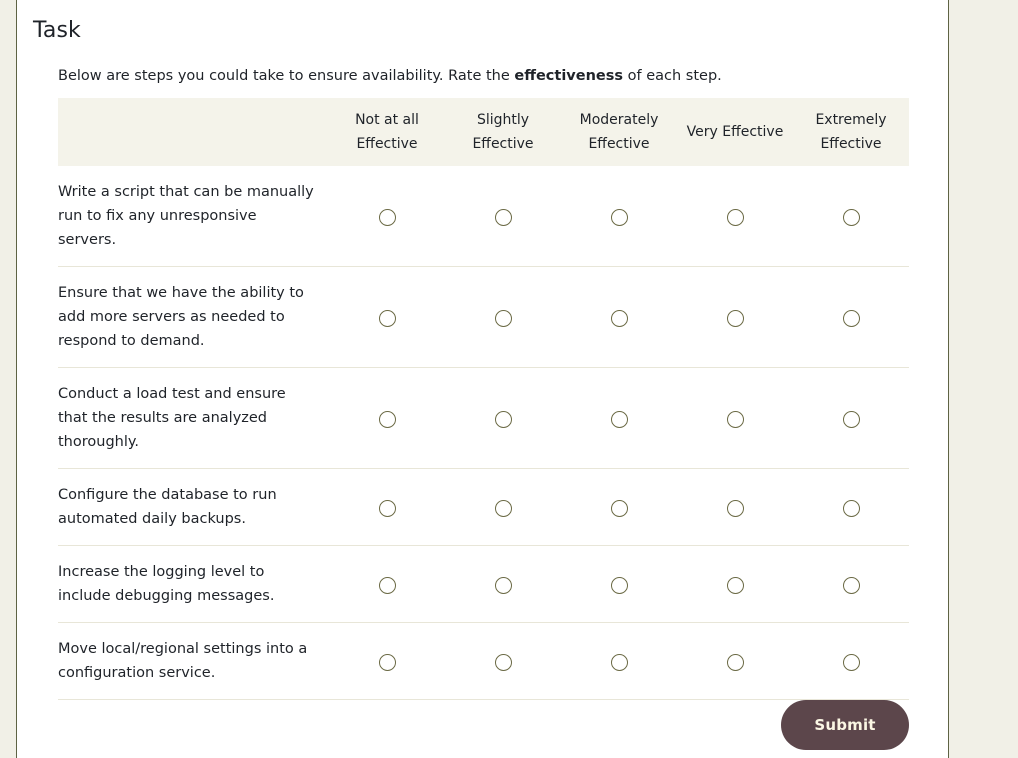 The height and width of the screenshot is (758, 1018). I want to click on radio-button-r5-c4, so click(851, 662).